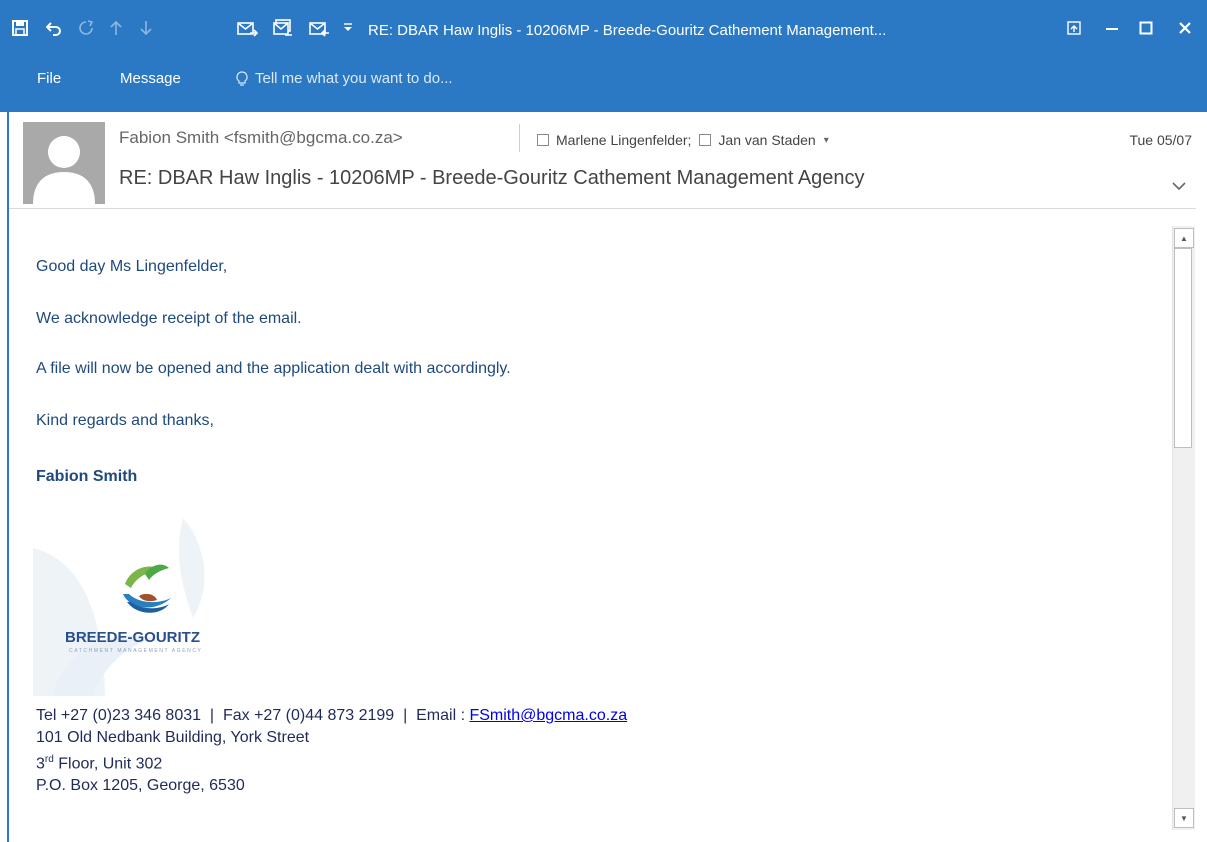 This screenshot has height=842, width=1207. What do you see at coordinates (8, 477) in the screenshot?
I see `left-border` at bounding box center [8, 477].